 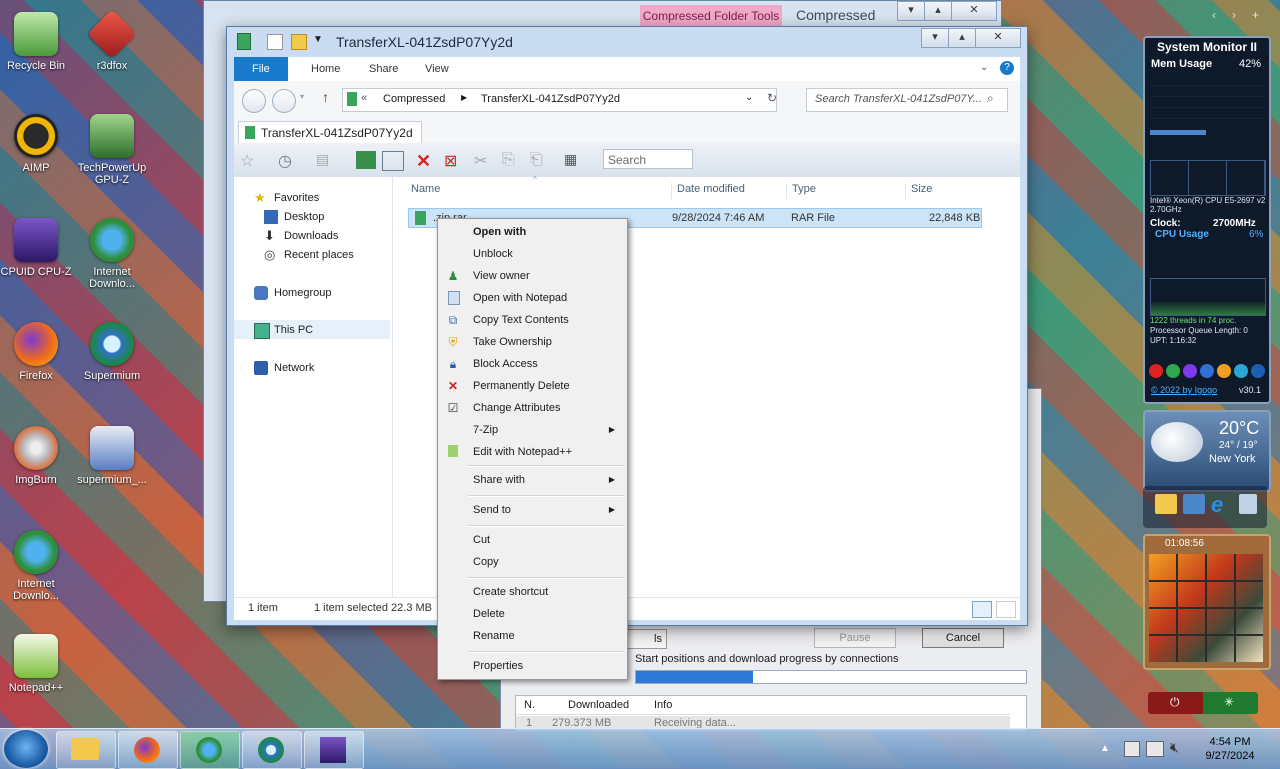 What do you see at coordinates (210, 750) in the screenshot?
I see `taskbar-idm` at bounding box center [210, 750].